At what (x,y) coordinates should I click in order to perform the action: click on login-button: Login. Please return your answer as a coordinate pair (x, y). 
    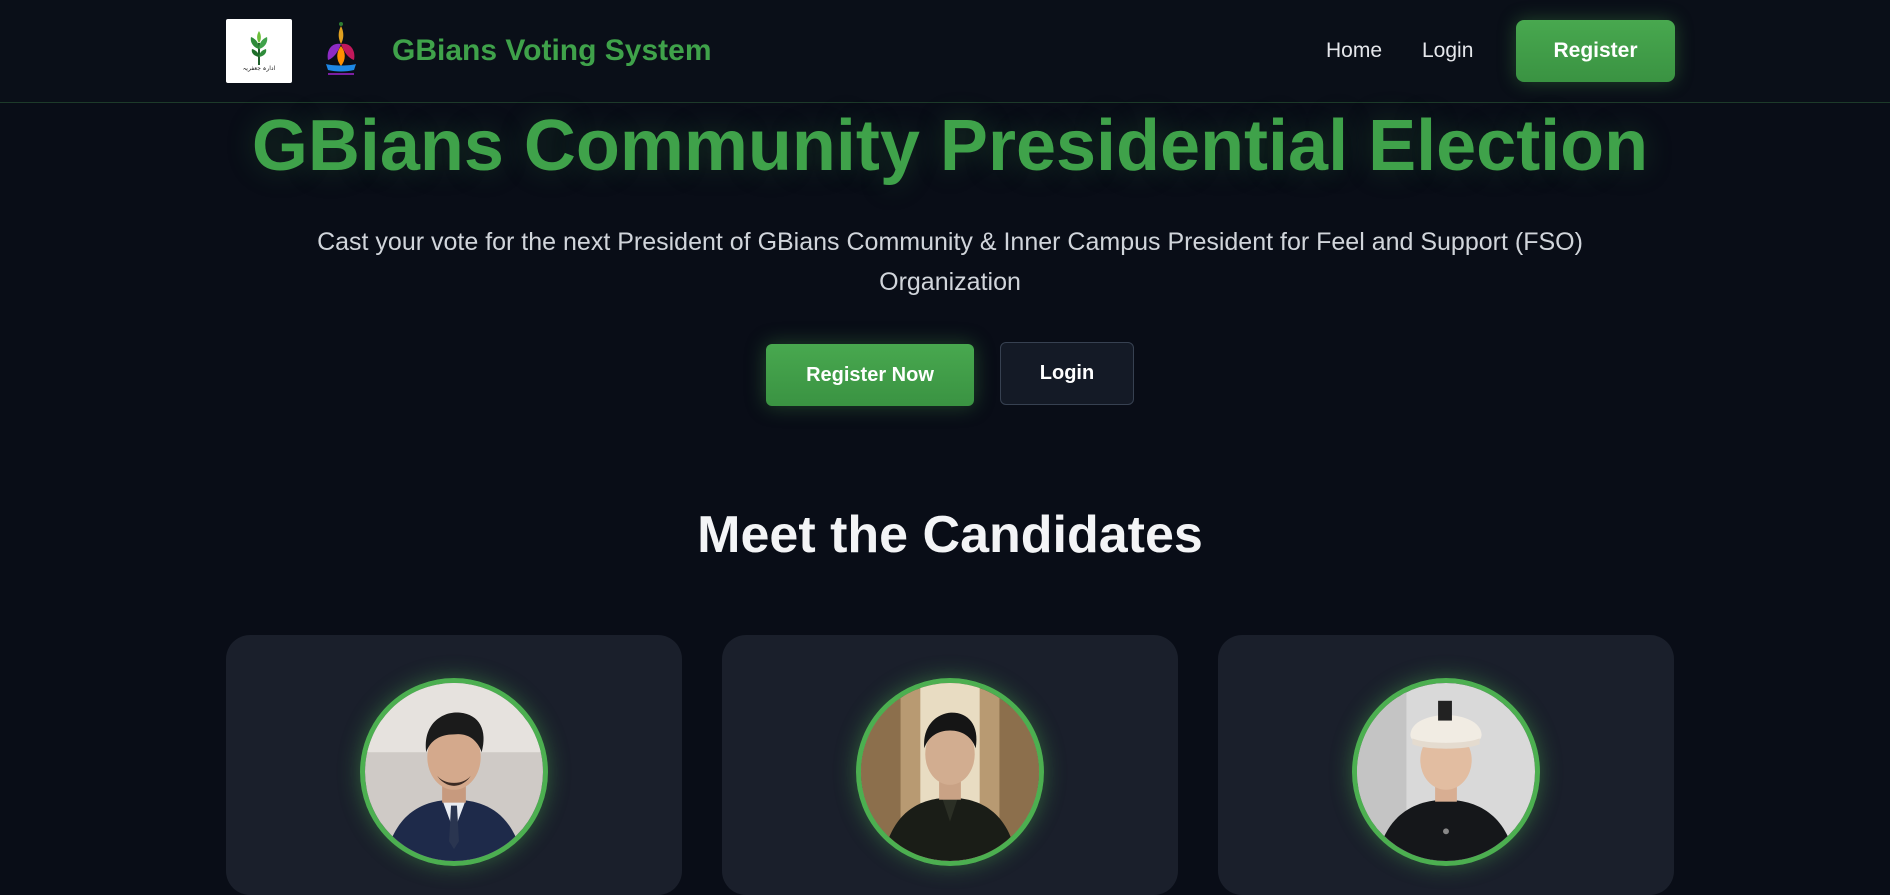
    Looking at the image, I should click on (1067, 373).